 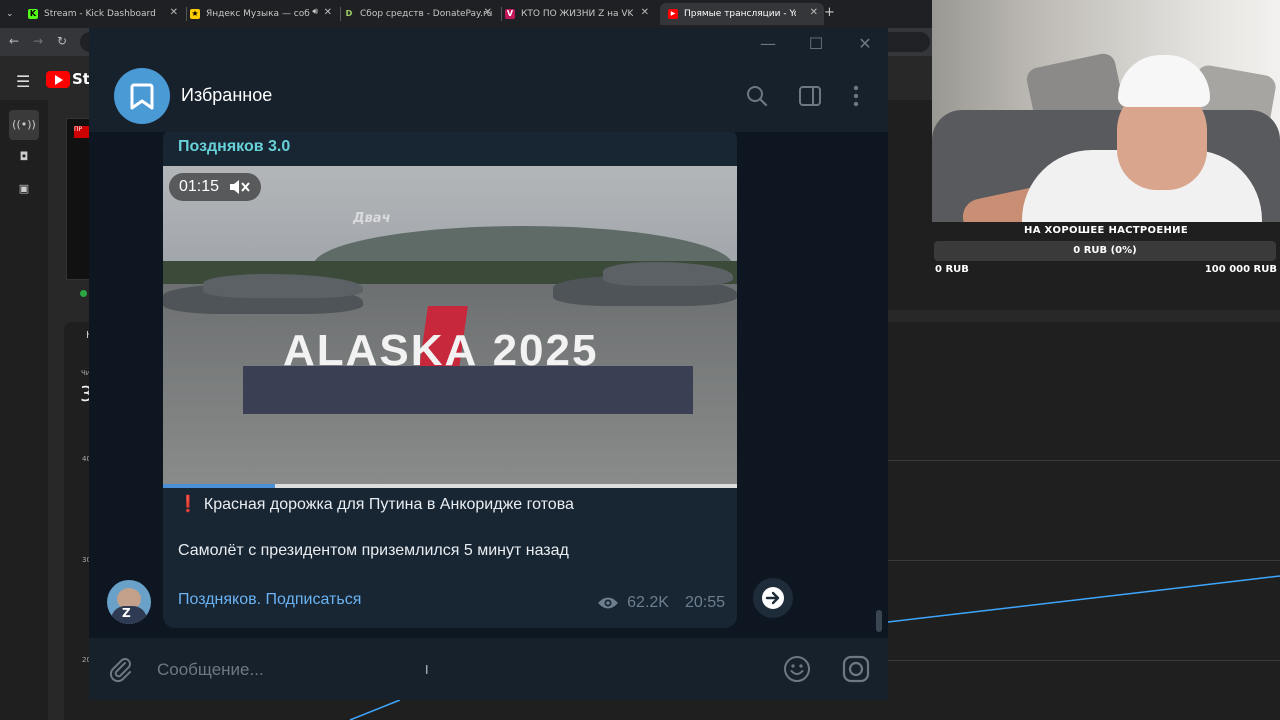 What do you see at coordinates (545, 350) in the screenshot?
I see `video-banner-right: 2025` at bounding box center [545, 350].